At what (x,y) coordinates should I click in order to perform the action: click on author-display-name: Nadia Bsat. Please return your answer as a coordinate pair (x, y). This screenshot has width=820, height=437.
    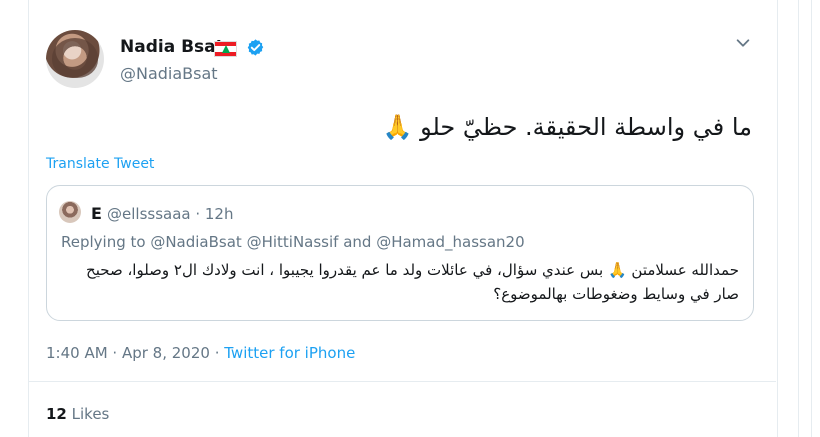
    Looking at the image, I should click on (172, 47).